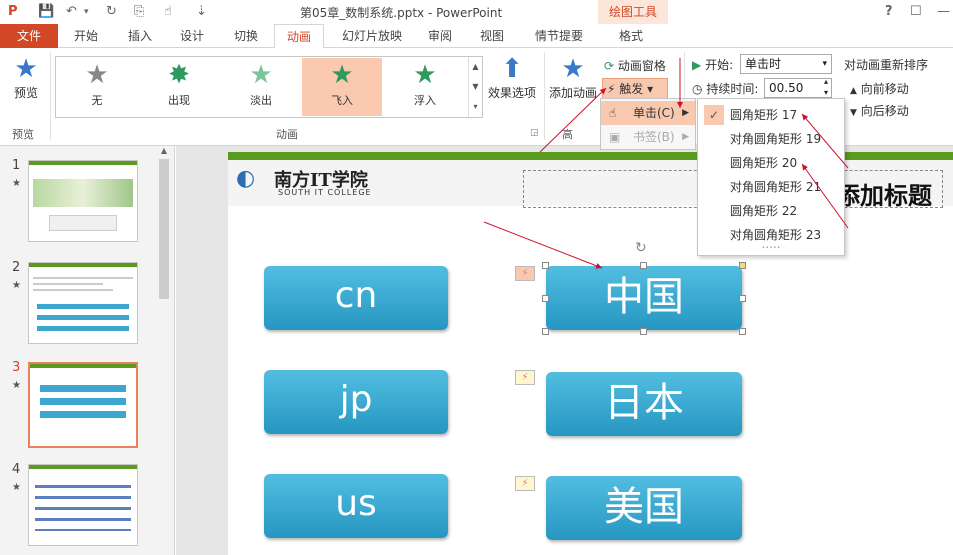 The height and width of the screenshot is (555, 953). Describe the element at coordinates (25, 93) in the screenshot. I see `preview-label: 预览` at that location.